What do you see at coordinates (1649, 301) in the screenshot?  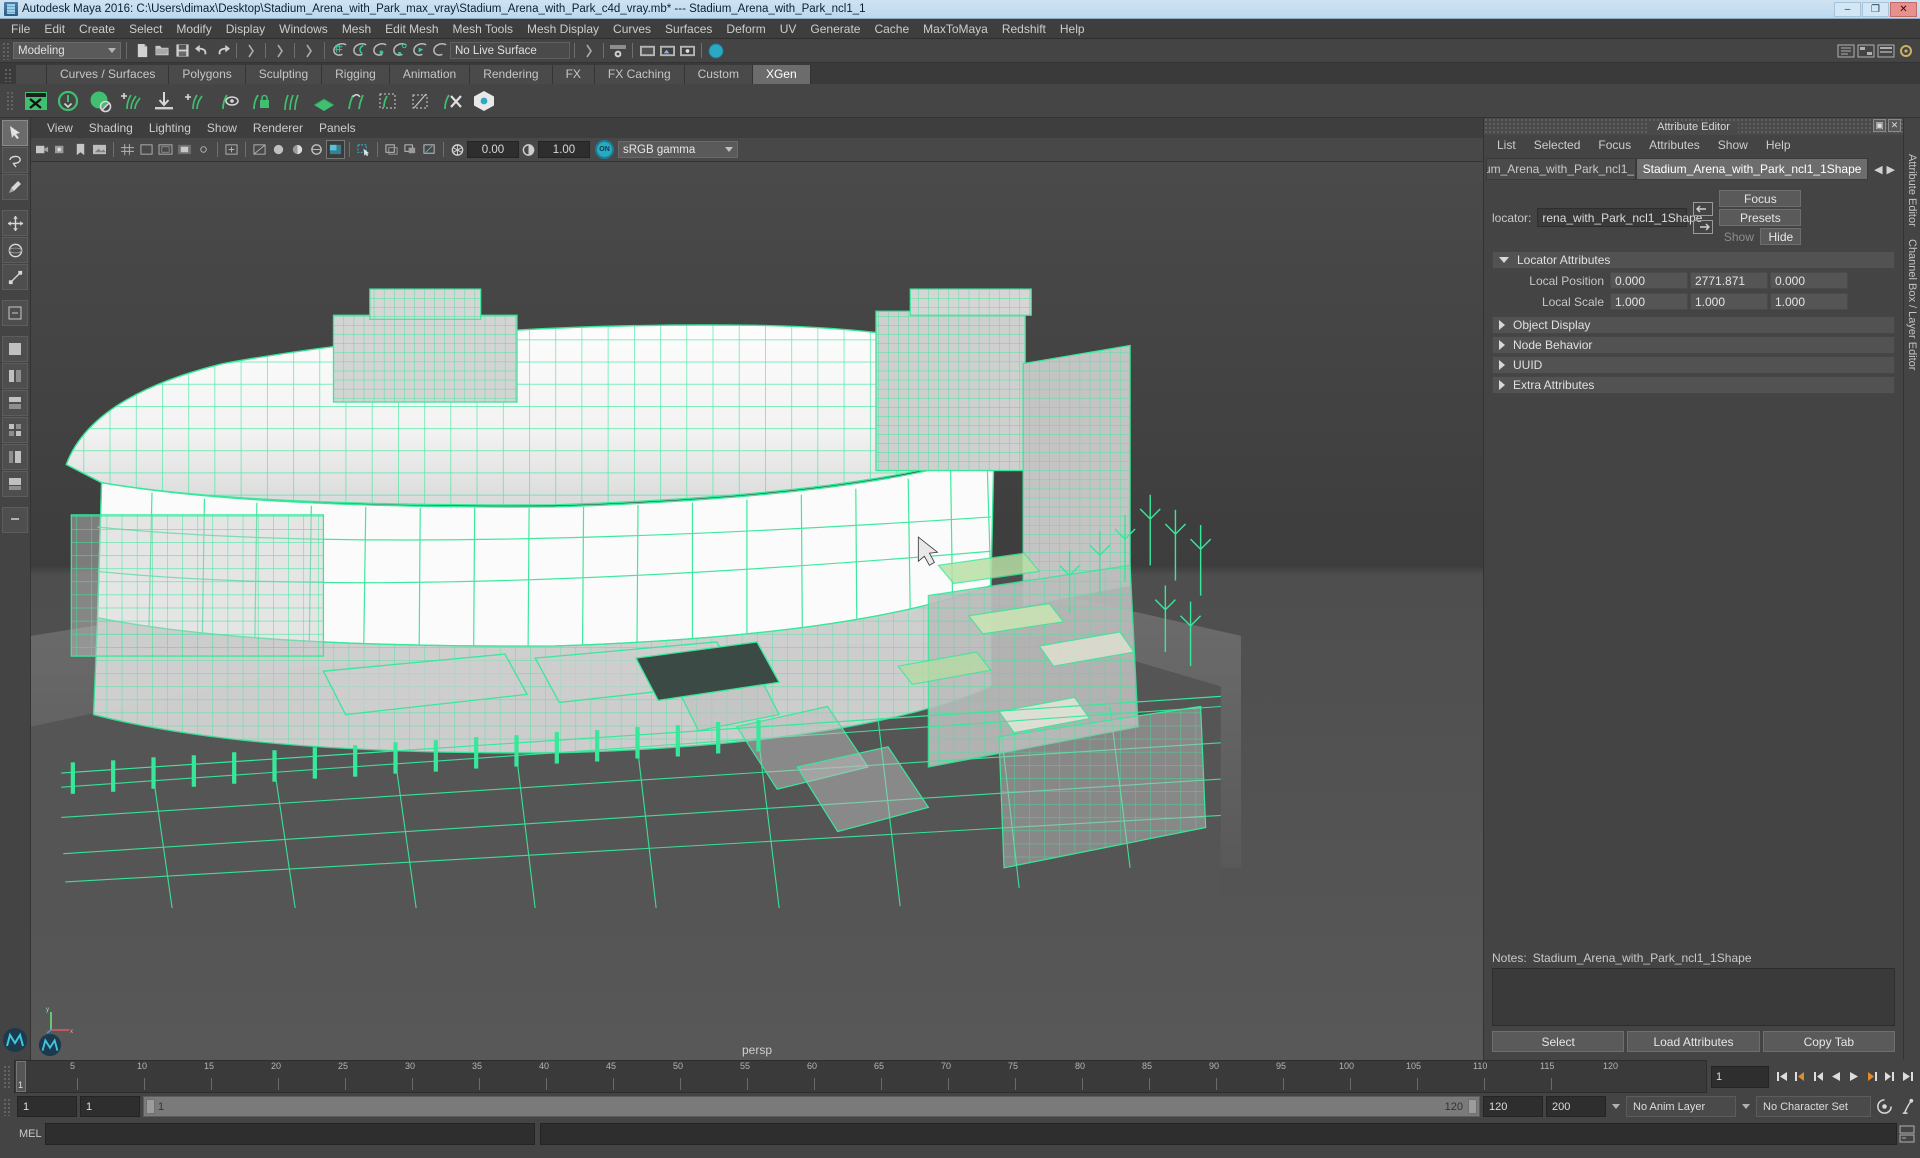 I see `local-scale-x-field: 1.000` at bounding box center [1649, 301].